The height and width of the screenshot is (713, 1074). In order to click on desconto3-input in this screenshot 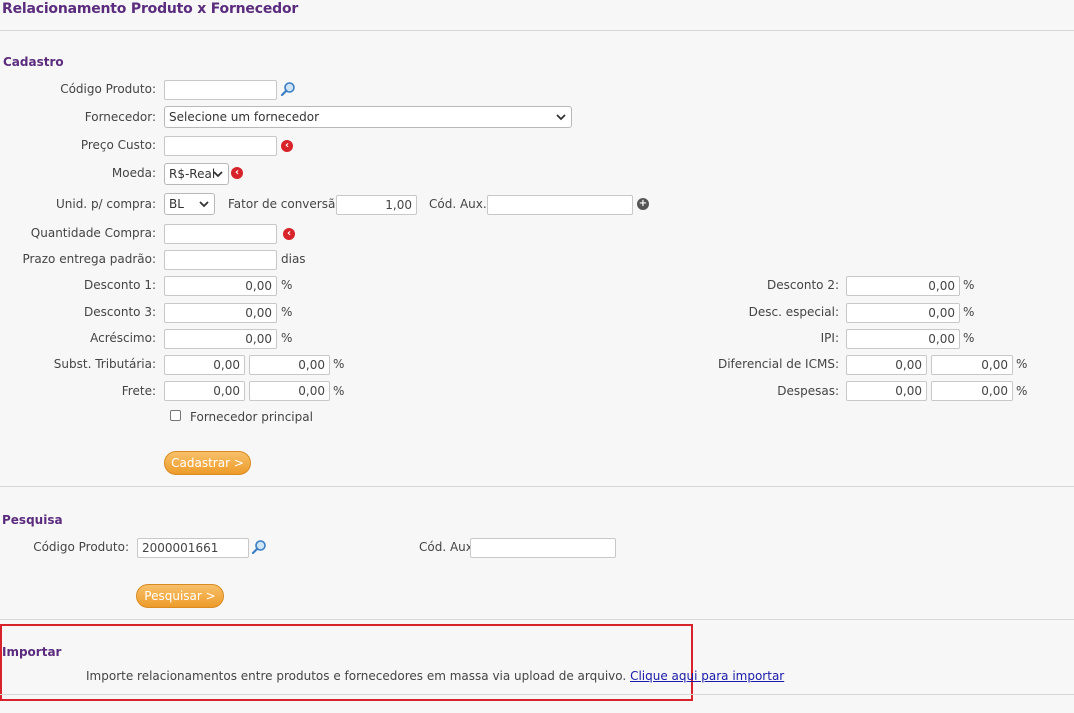, I will do `click(220, 313)`.